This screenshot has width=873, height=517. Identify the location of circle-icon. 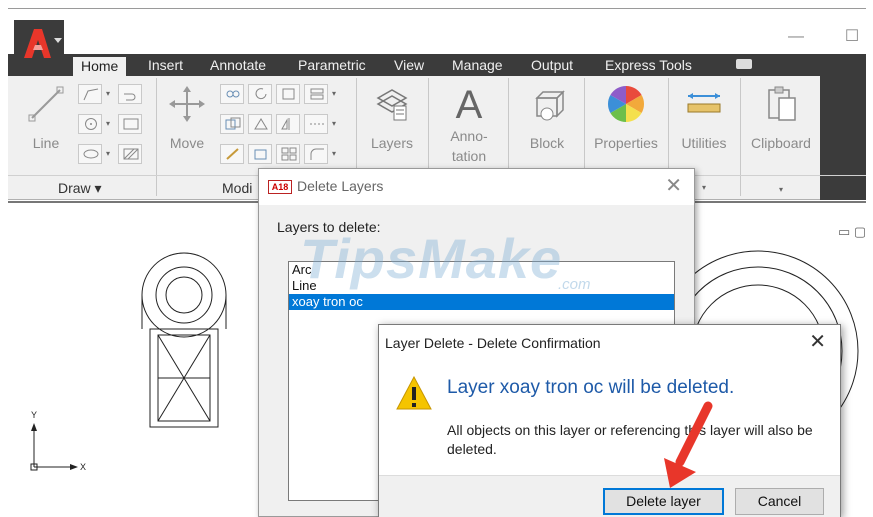
(91, 124).